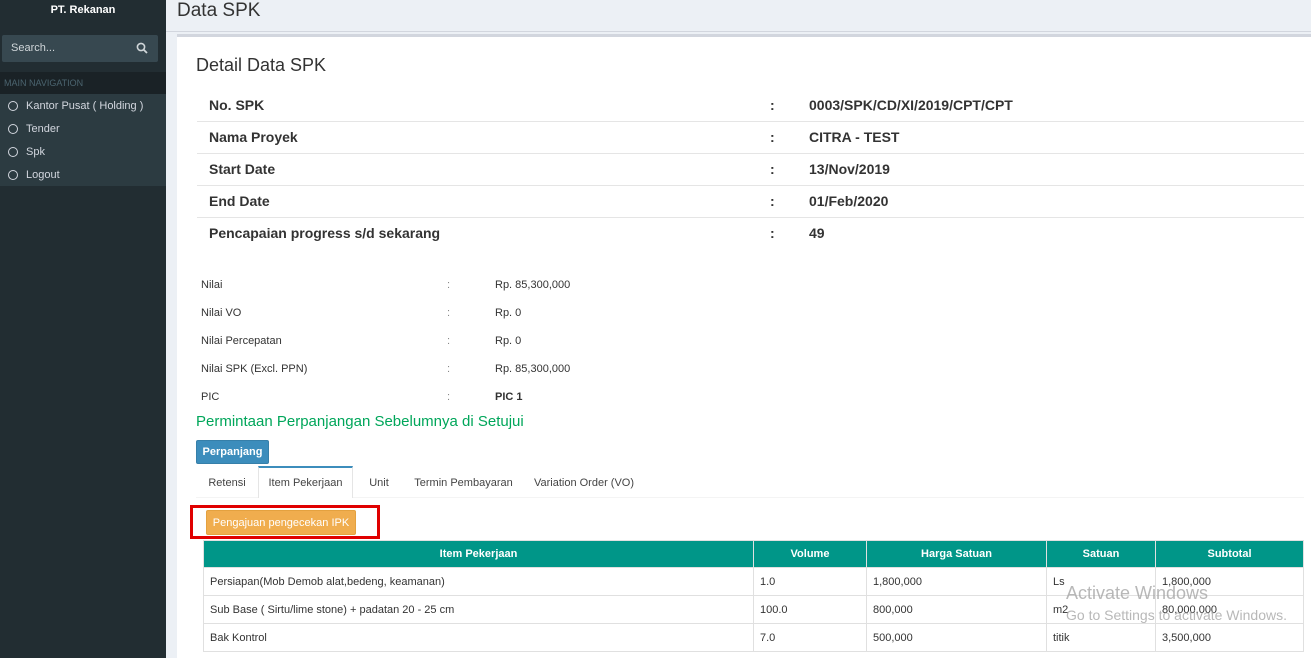  I want to click on detail-value: 49, so click(1056, 232).